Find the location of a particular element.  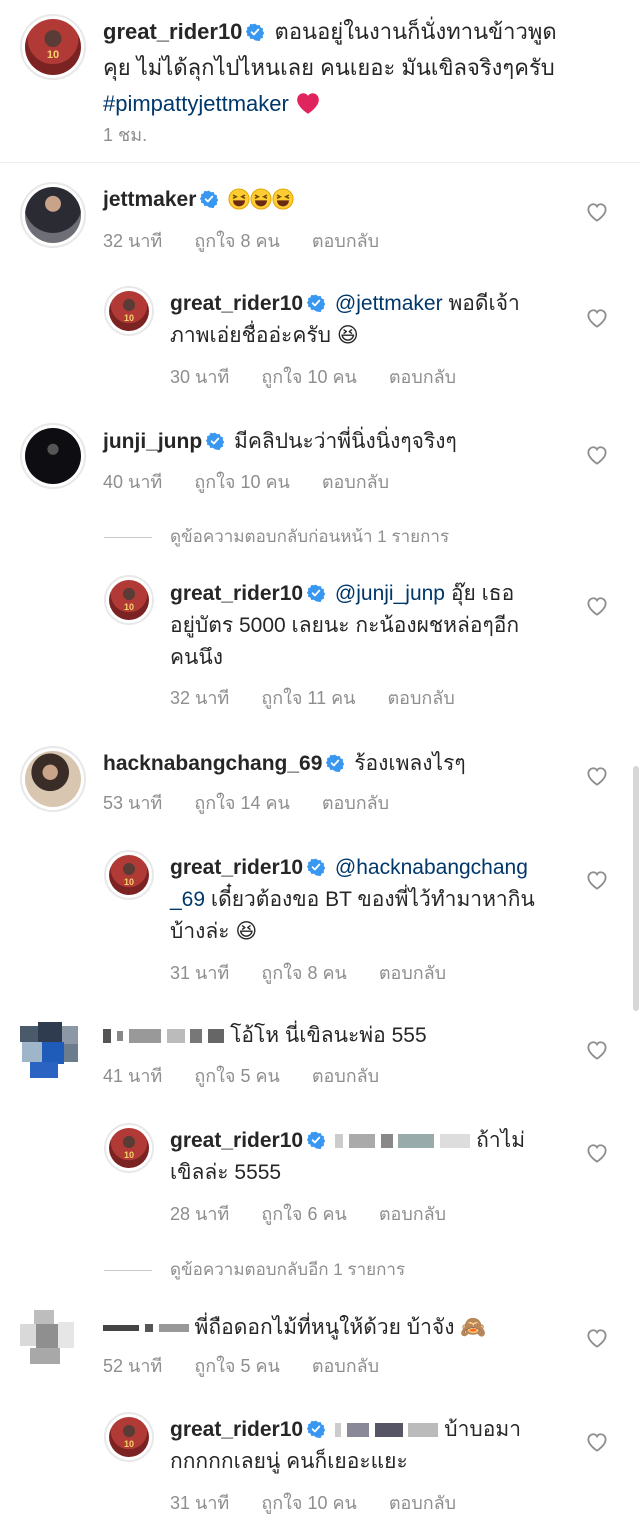

comment-time: 32 นาที is located at coordinates (133, 241).